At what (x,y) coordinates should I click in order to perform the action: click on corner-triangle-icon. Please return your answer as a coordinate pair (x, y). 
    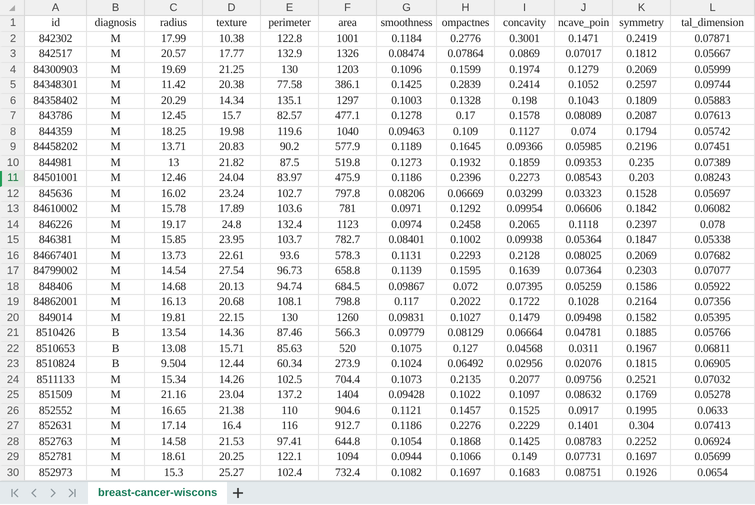
    Looking at the image, I should click on (12, 7).